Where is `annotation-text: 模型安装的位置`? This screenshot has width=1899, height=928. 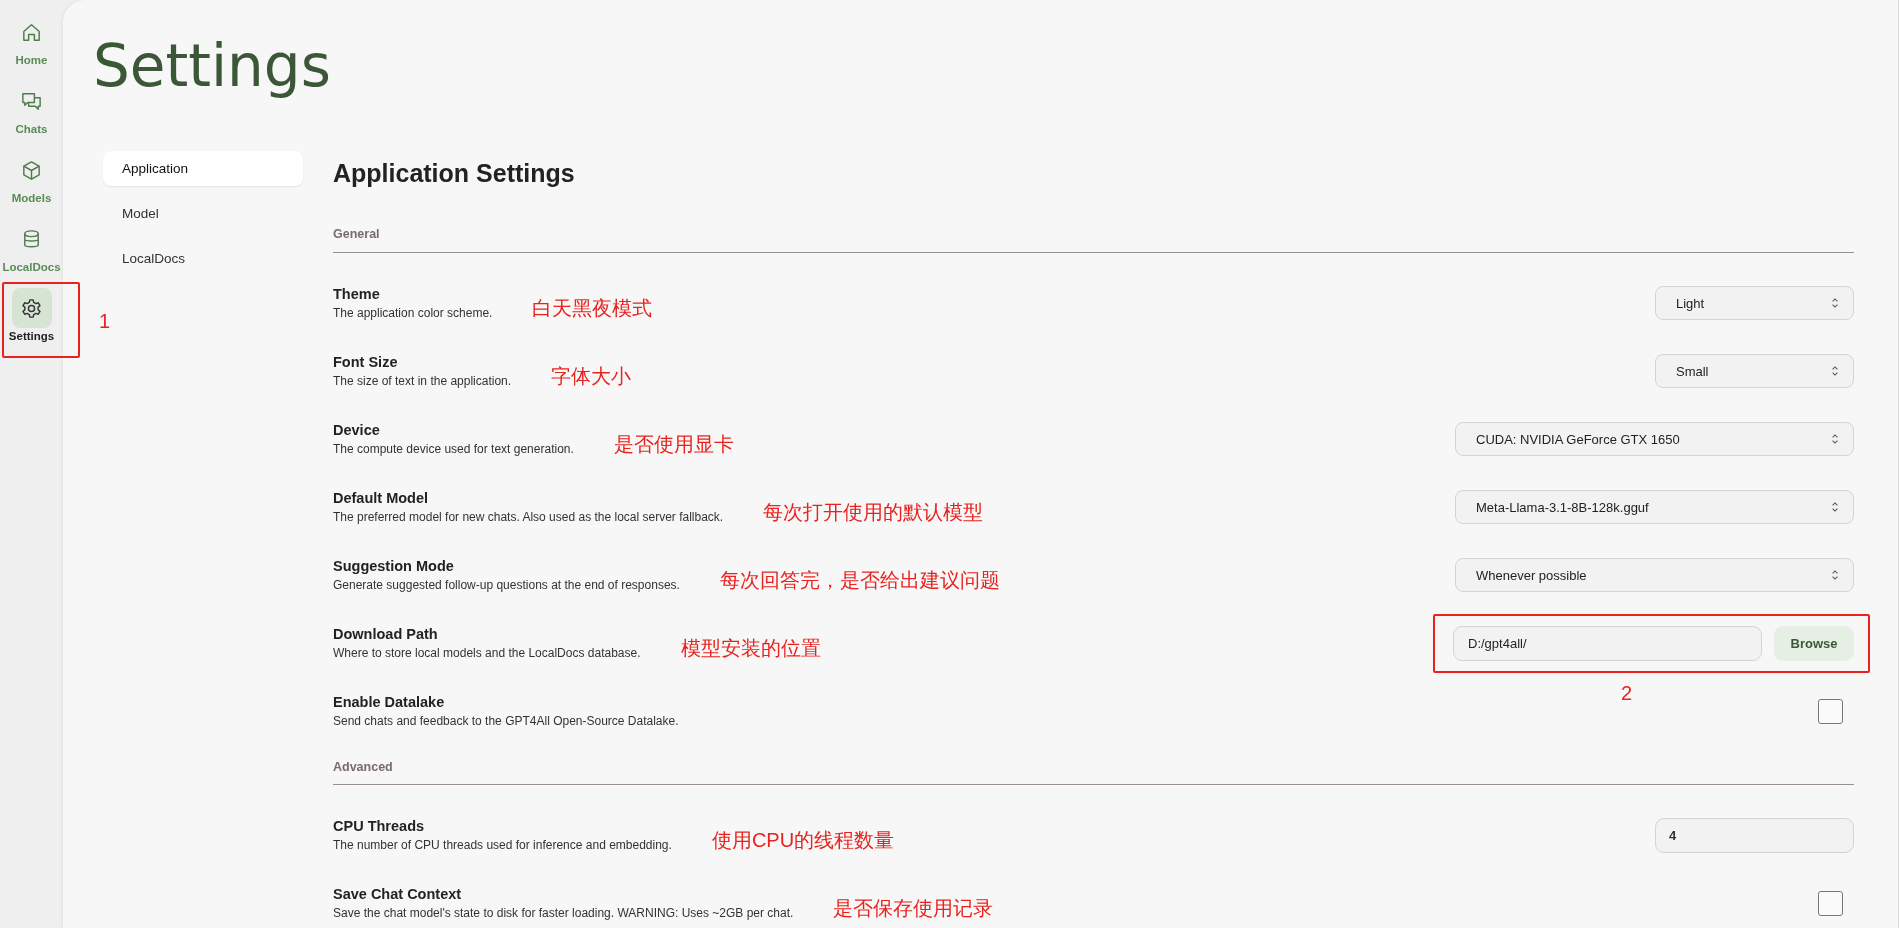 annotation-text: 模型安装的位置 is located at coordinates (750, 648).